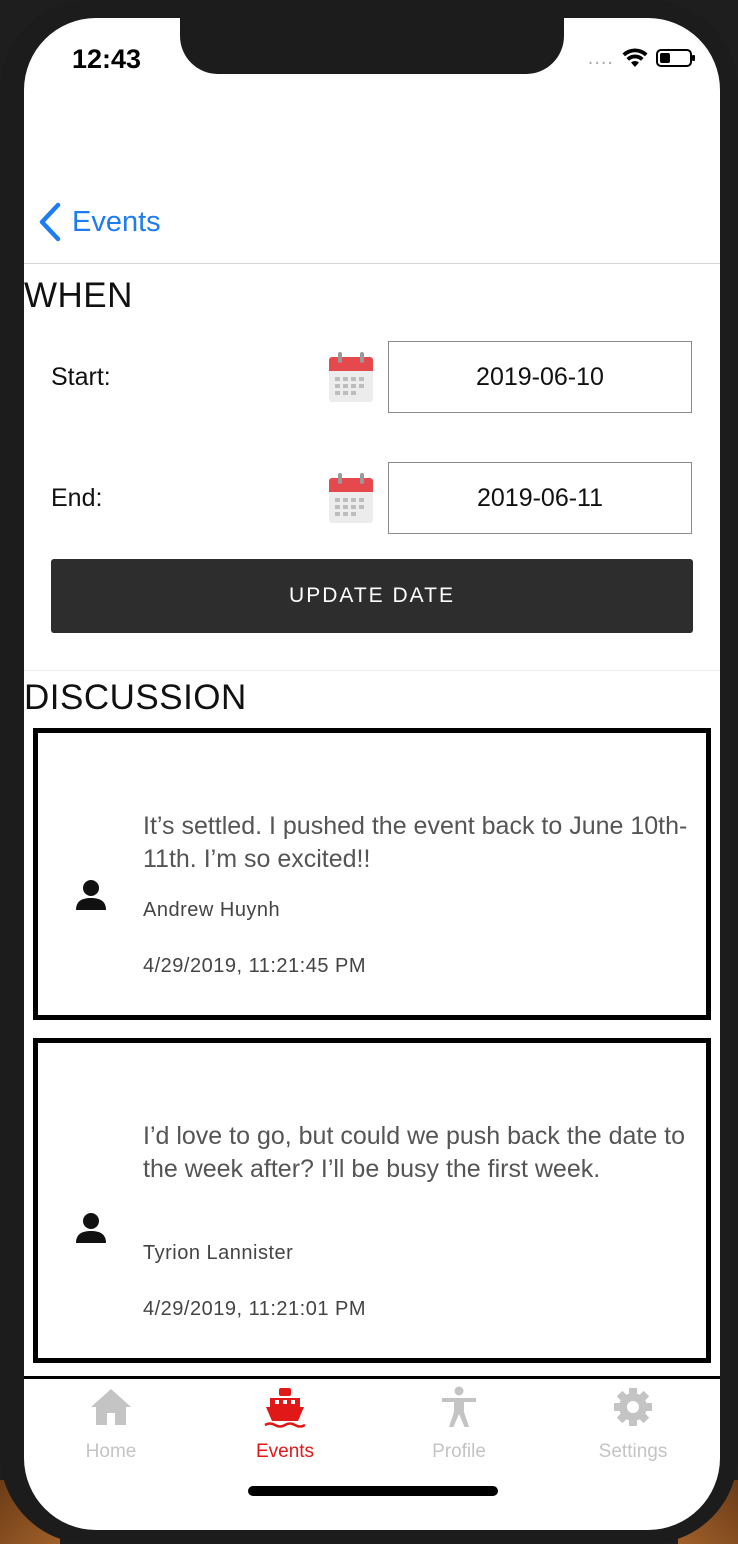 The width and height of the screenshot is (738, 1544). Describe the element at coordinates (635, 57) in the screenshot. I see `wifi-icon` at that location.